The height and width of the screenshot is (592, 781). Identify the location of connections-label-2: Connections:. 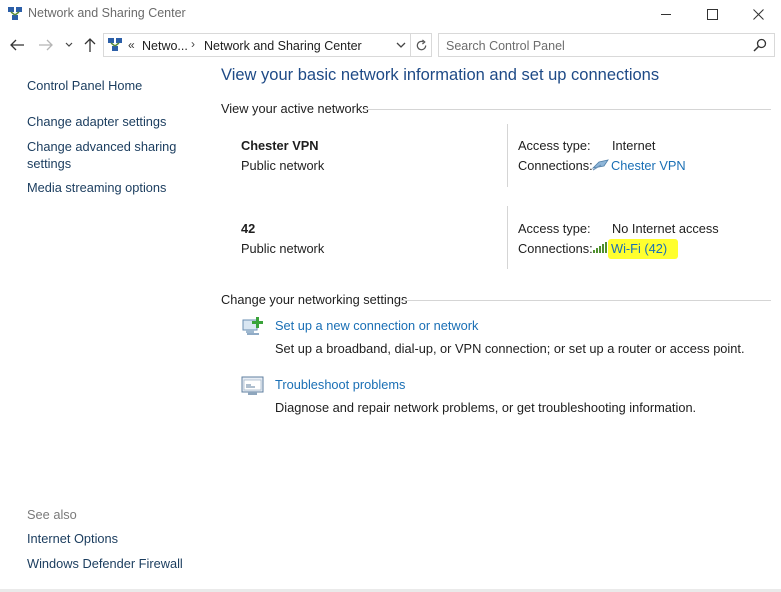
(555, 248).